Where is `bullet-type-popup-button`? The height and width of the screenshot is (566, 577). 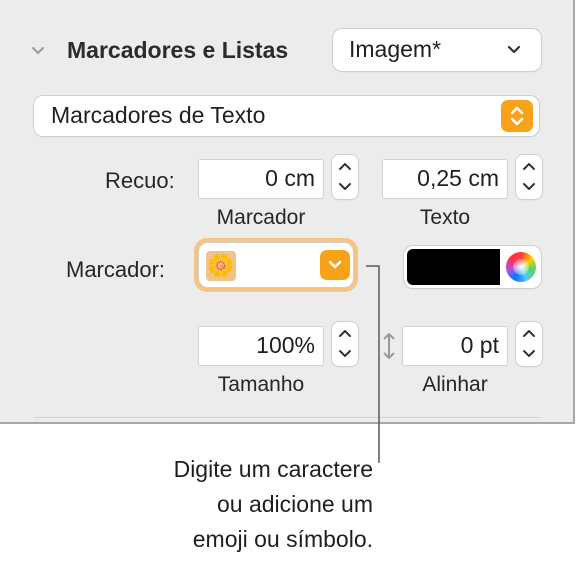
bullet-type-popup-button is located at coordinates (517, 116).